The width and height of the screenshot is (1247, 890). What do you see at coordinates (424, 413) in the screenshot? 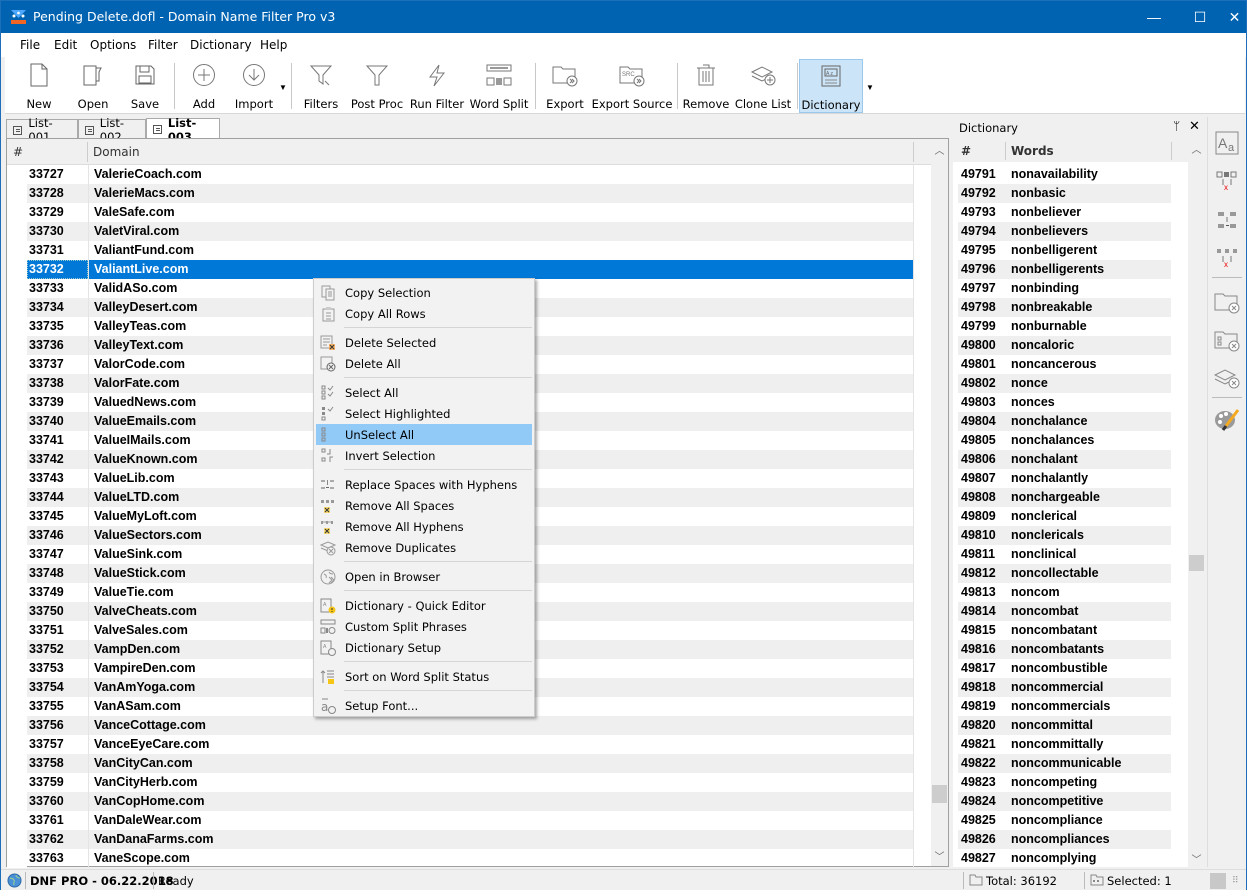
I see `menu-item-select-highlighted: Select Highlighted` at bounding box center [424, 413].